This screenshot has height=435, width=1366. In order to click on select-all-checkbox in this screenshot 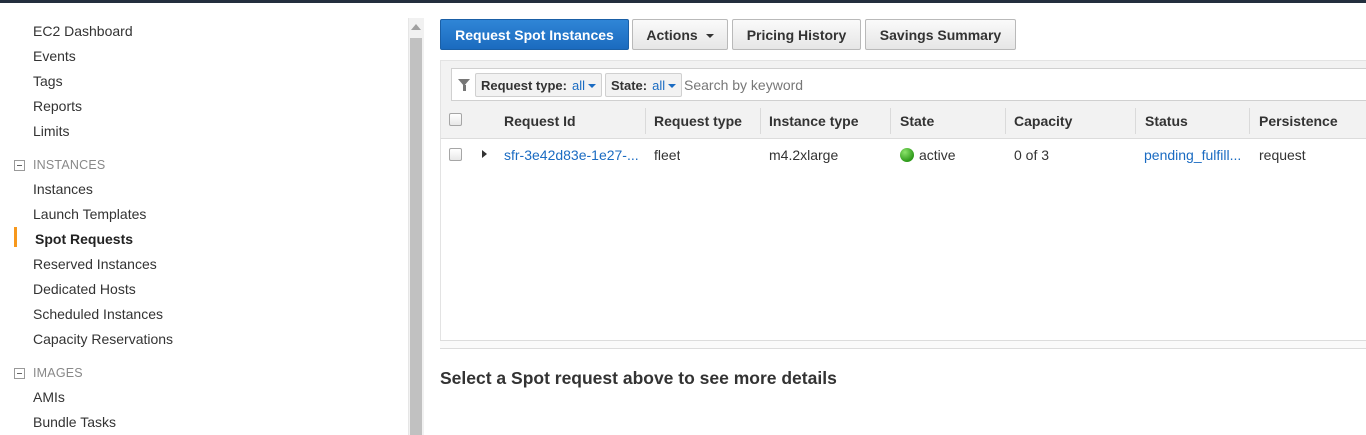, I will do `click(455, 119)`.